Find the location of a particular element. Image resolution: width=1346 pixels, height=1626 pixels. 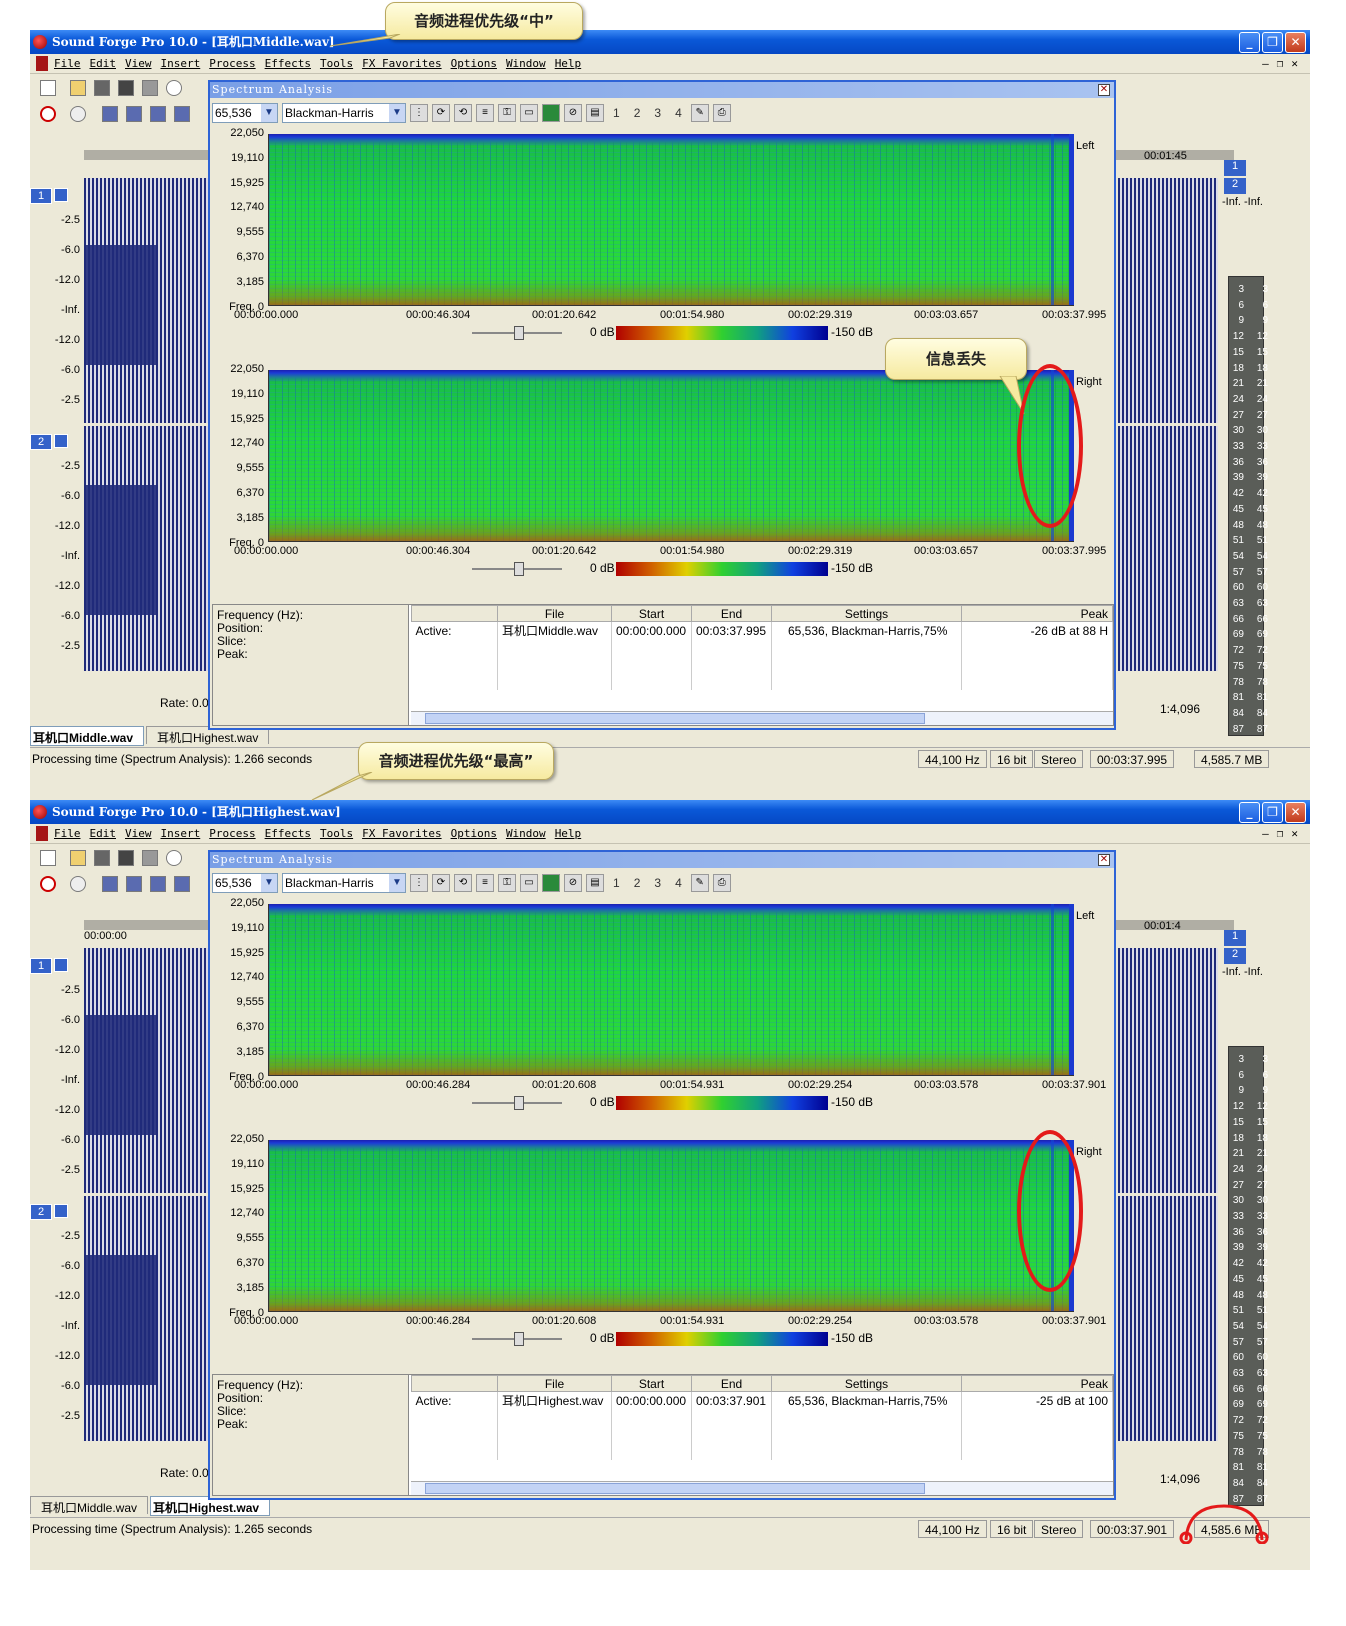

menu-tools: Tools is located at coordinates (336, 833).